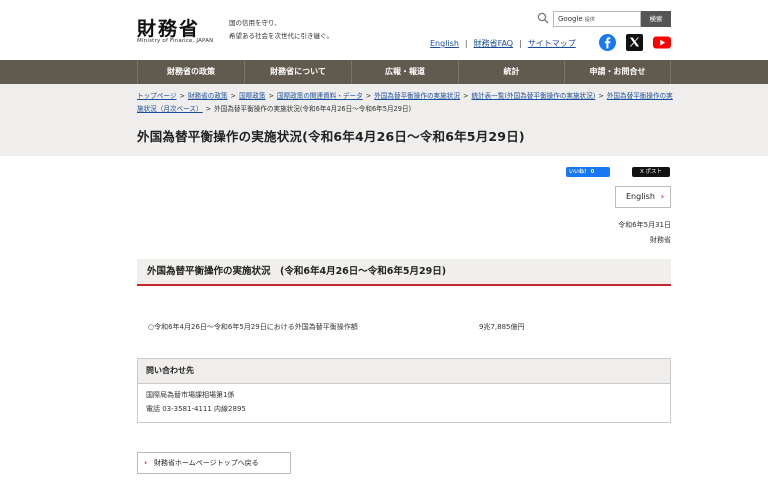 This screenshot has height=490, width=768. I want to click on tagline-line-1: 国の信用を守り、, so click(255, 23).